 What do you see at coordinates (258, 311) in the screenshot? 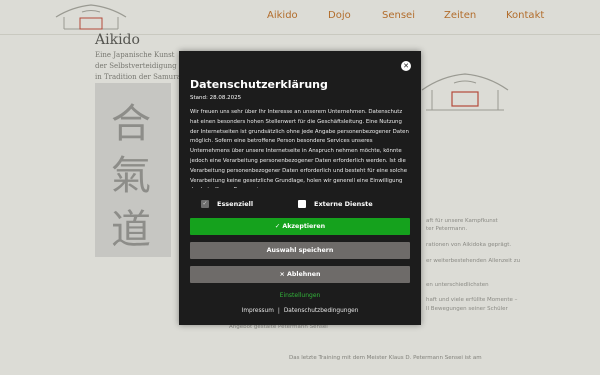
I see `imprint-link: Impressum` at bounding box center [258, 311].